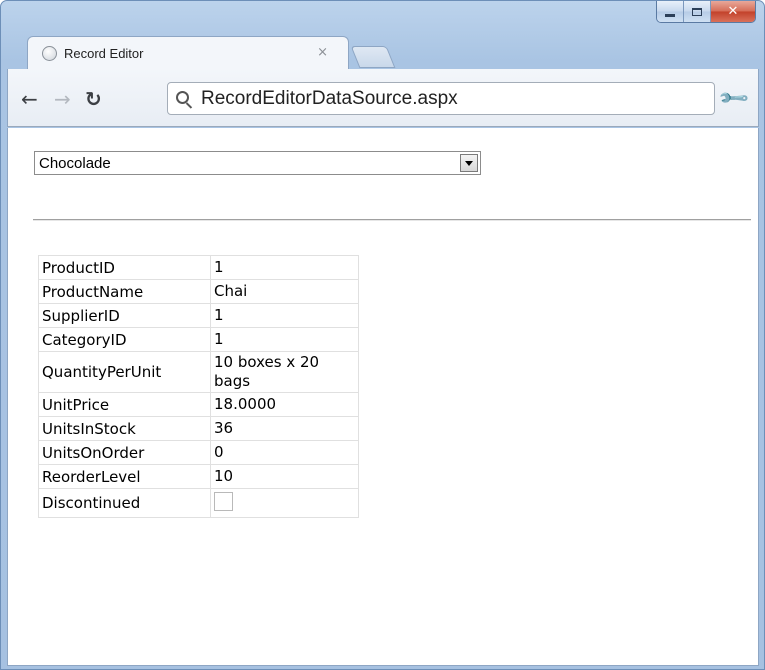  I want to click on chevron-down-icon, so click(469, 163).